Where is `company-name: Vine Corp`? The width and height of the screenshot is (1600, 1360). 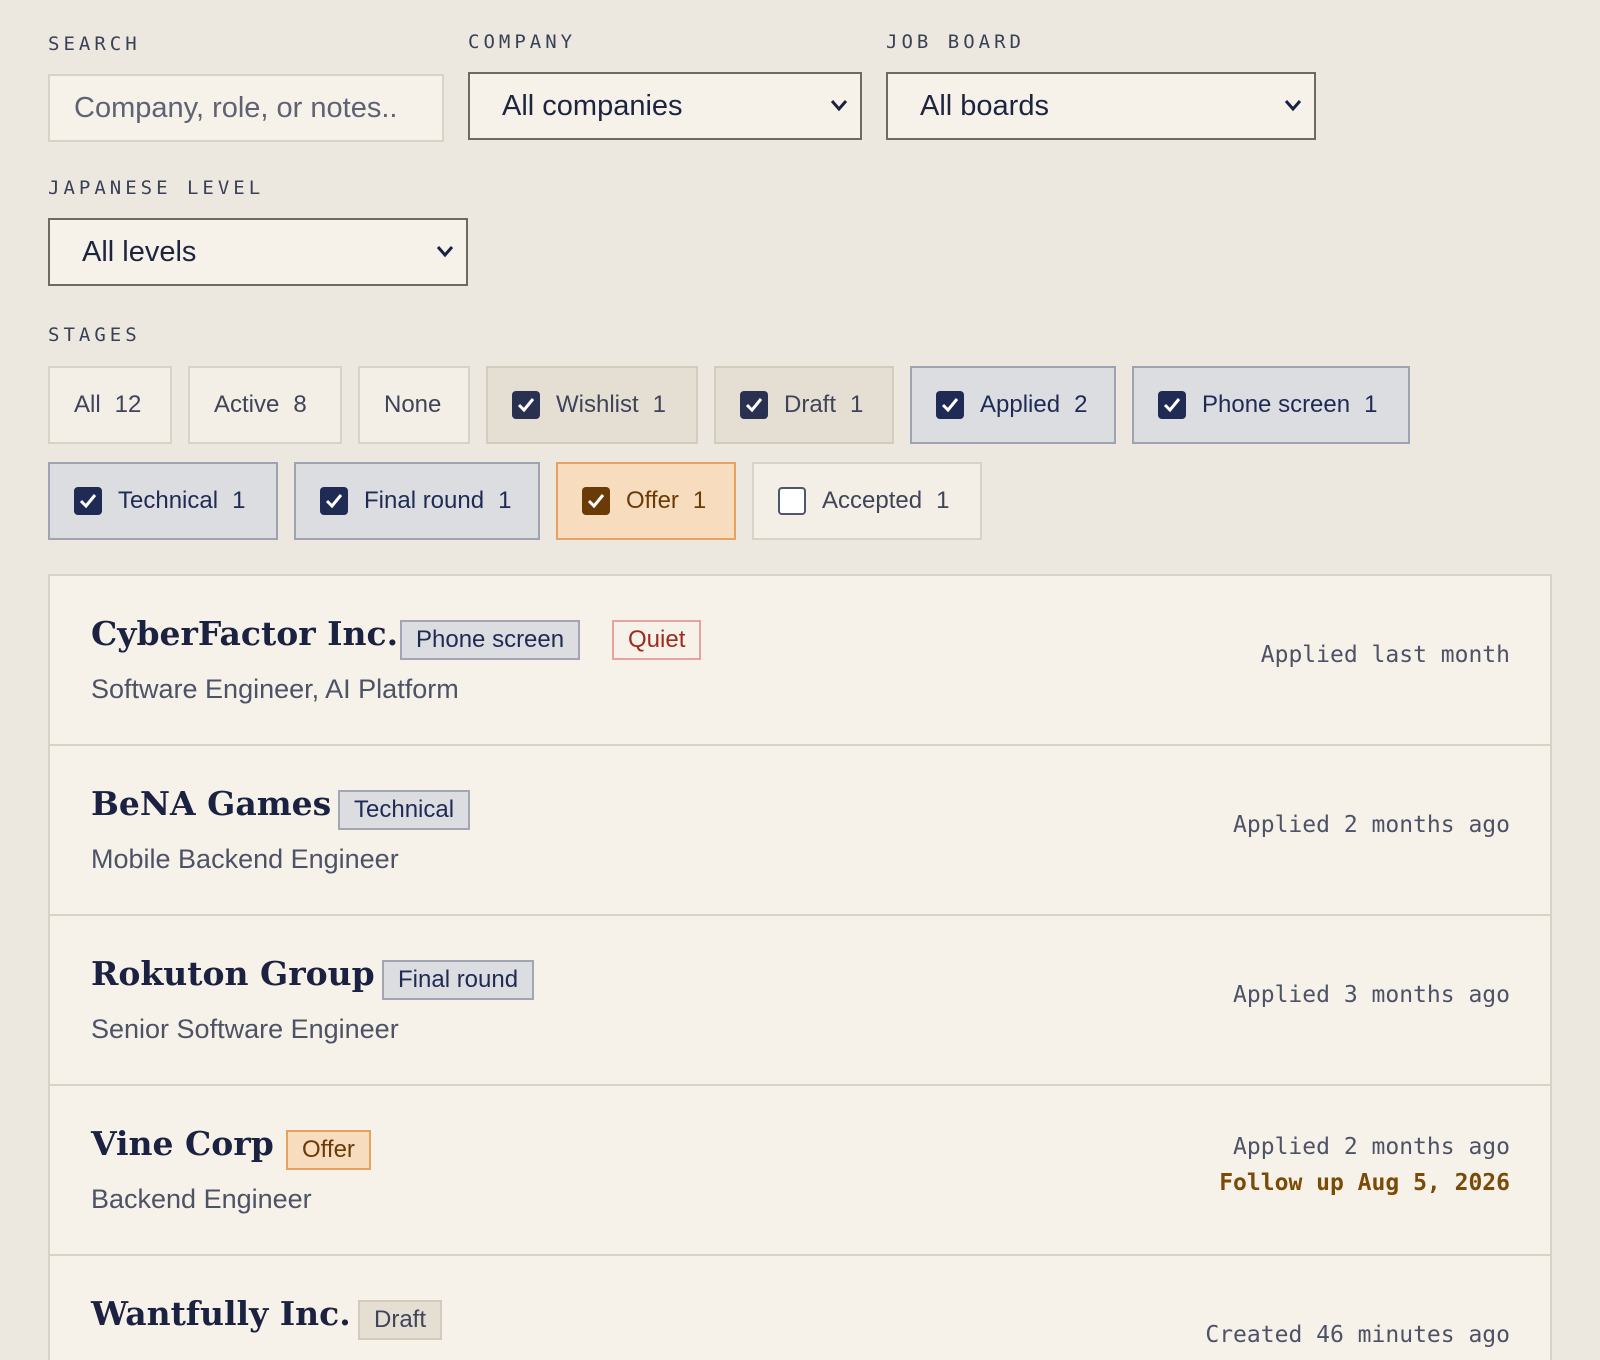 company-name: Vine Corp is located at coordinates (182, 1143).